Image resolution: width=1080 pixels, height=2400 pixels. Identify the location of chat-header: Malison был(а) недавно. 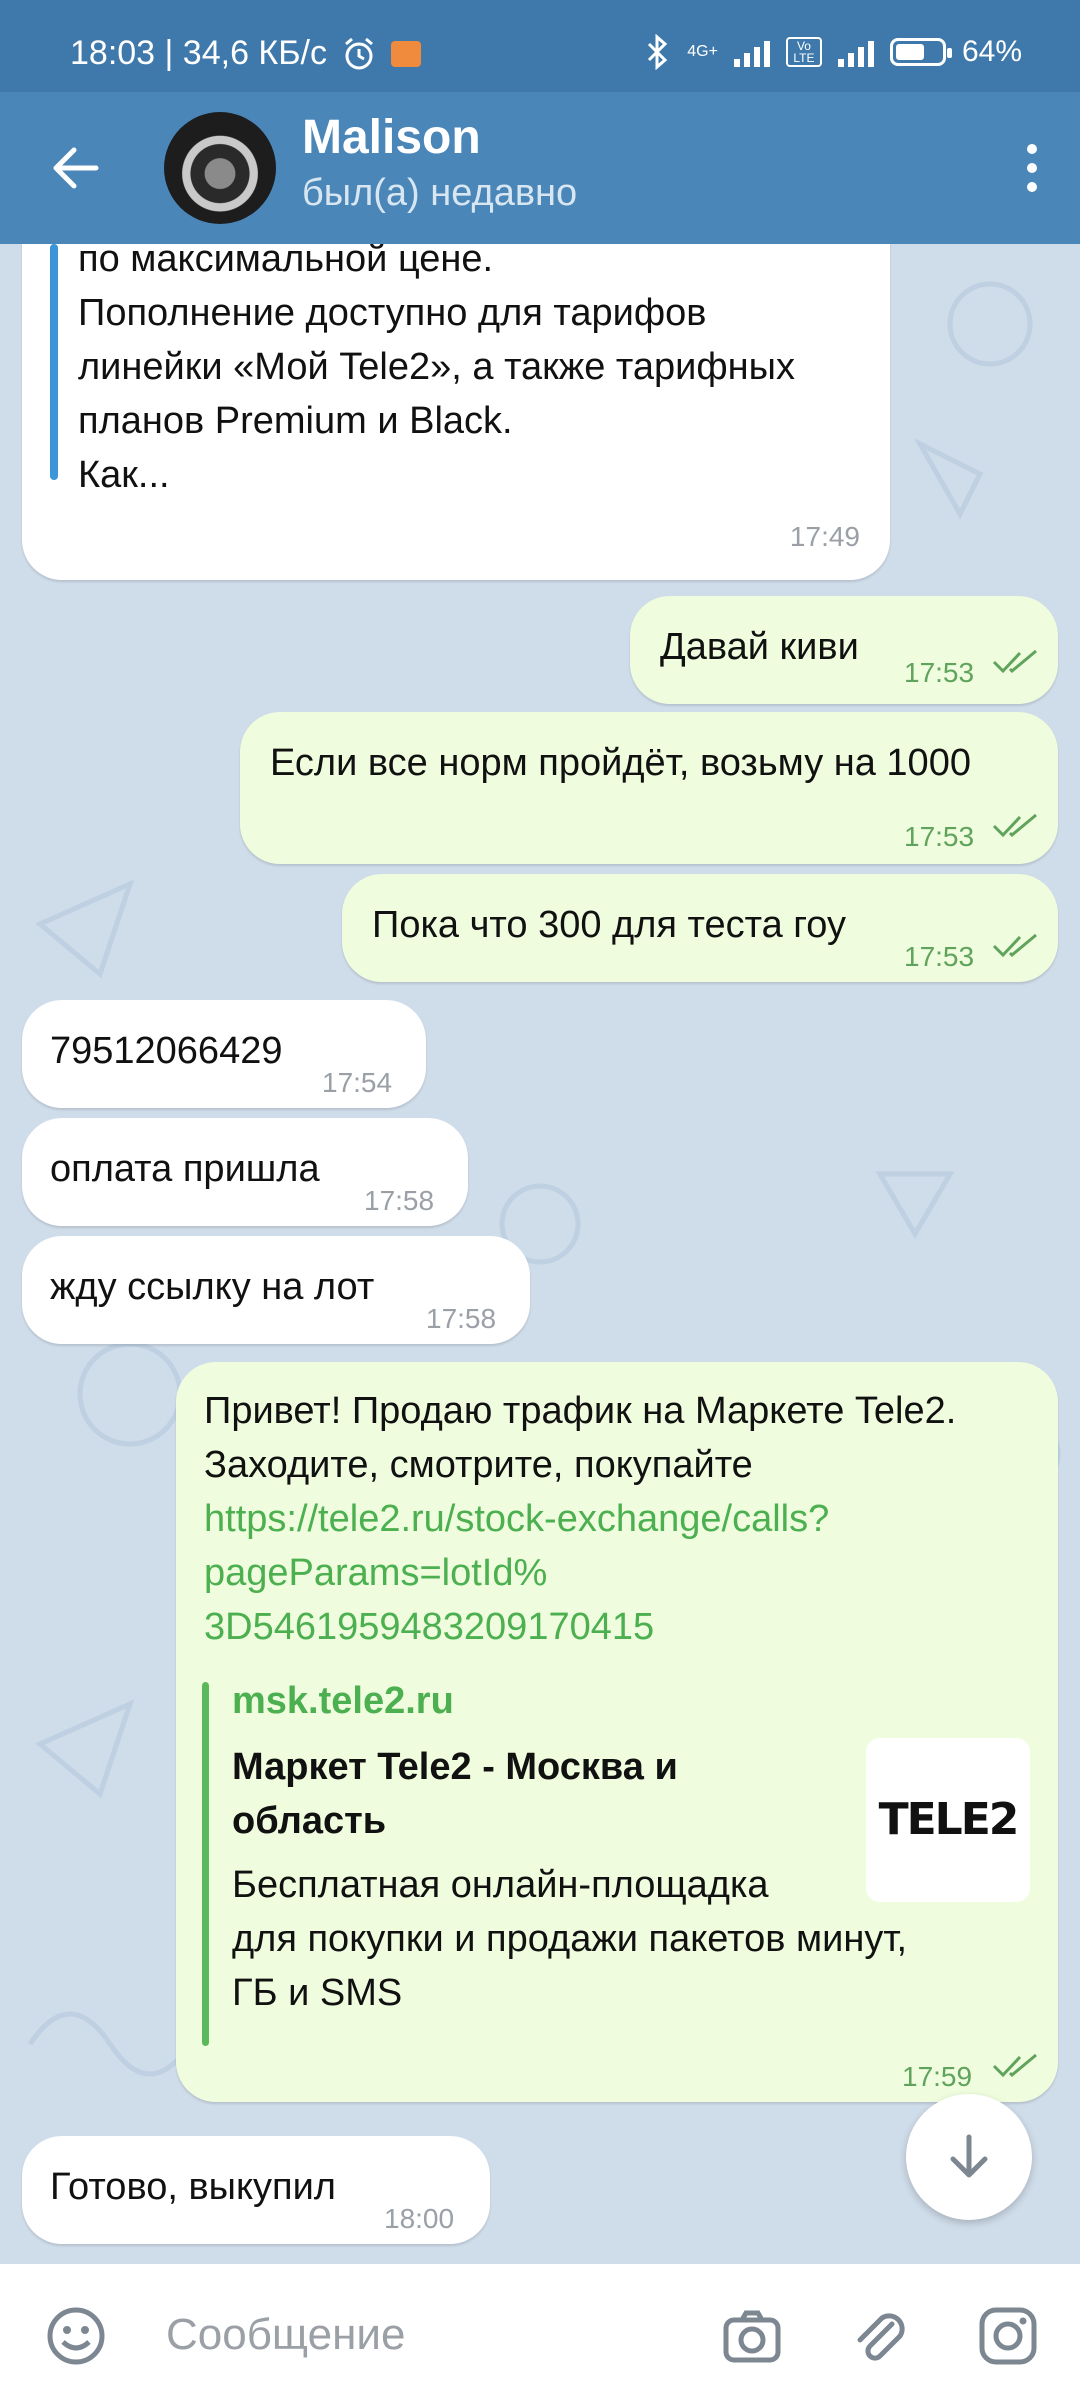
(540, 168).